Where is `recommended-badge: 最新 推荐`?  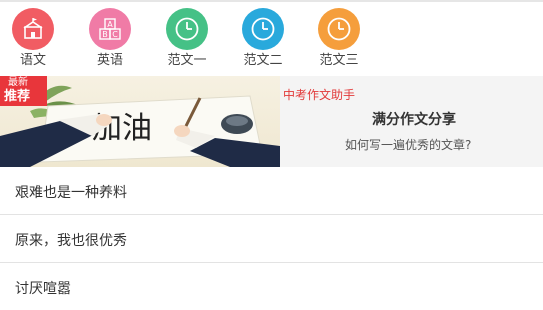
recommended-badge: 最新 推荐 is located at coordinates (23, 91).